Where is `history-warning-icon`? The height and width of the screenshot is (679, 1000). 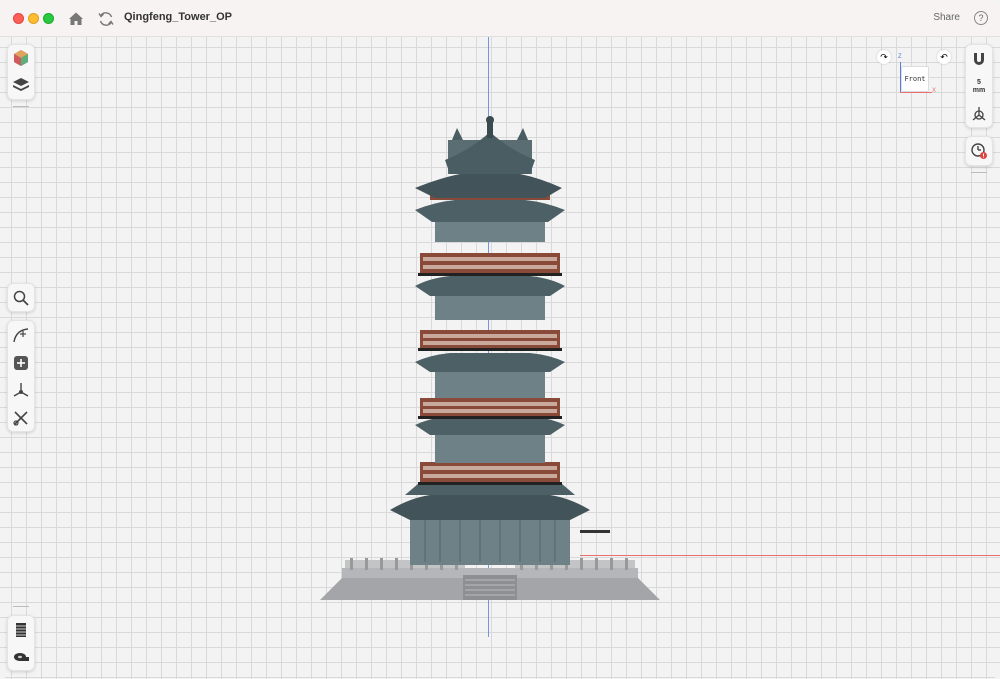
history-warning-icon is located at coordinates (979, 151).